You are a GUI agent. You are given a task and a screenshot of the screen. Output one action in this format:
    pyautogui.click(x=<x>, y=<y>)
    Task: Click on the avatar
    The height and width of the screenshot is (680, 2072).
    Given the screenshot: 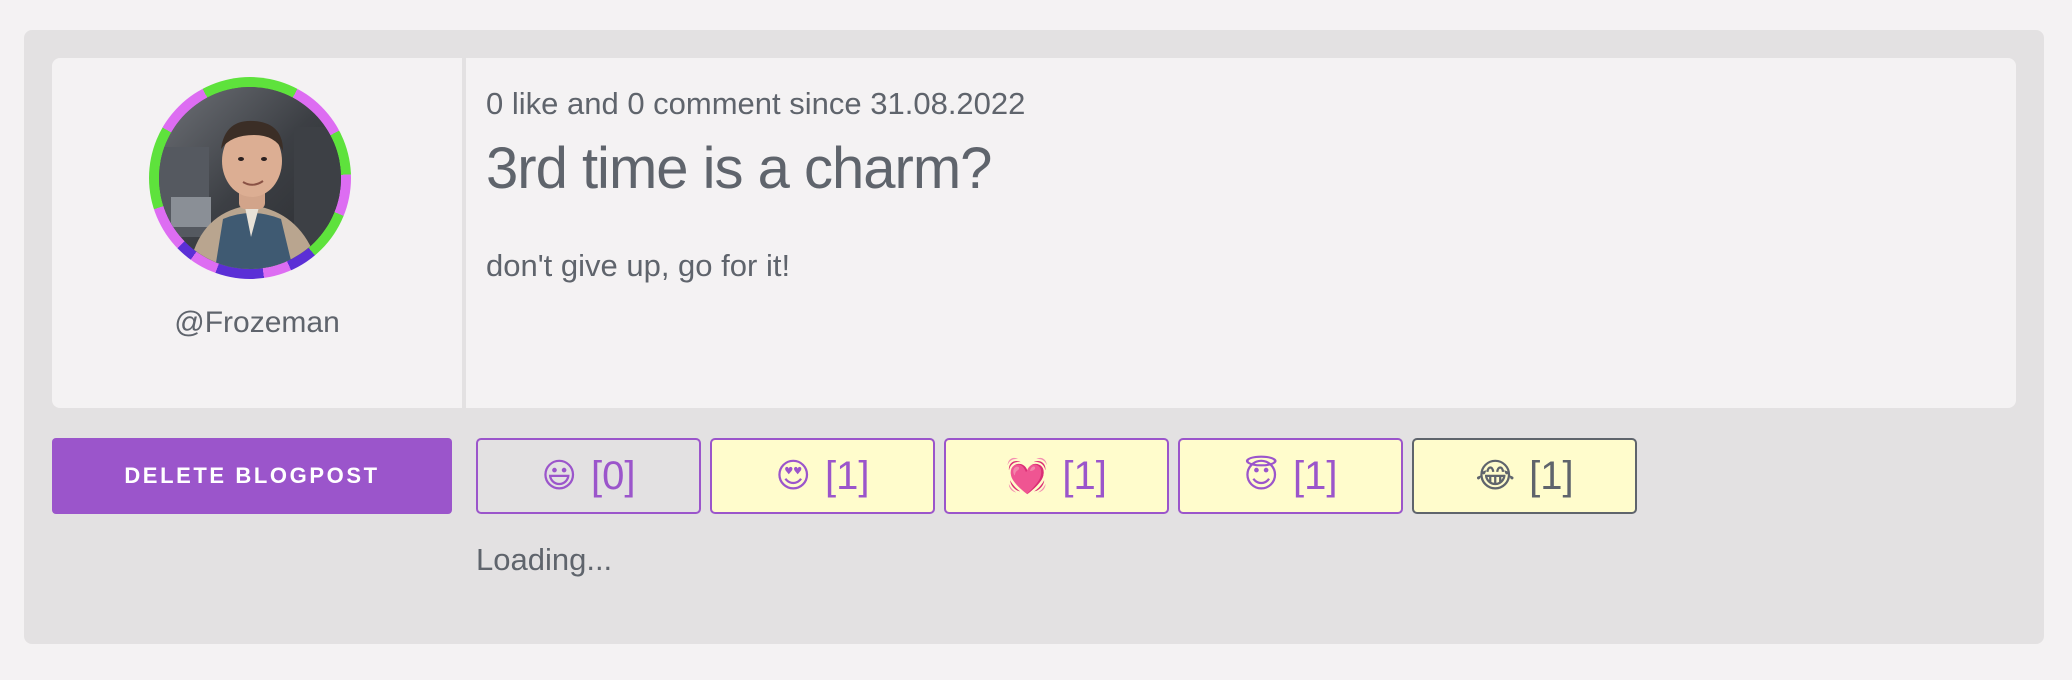 What is the action you would take?
    pyautogui.click(x=250, y=178)
    